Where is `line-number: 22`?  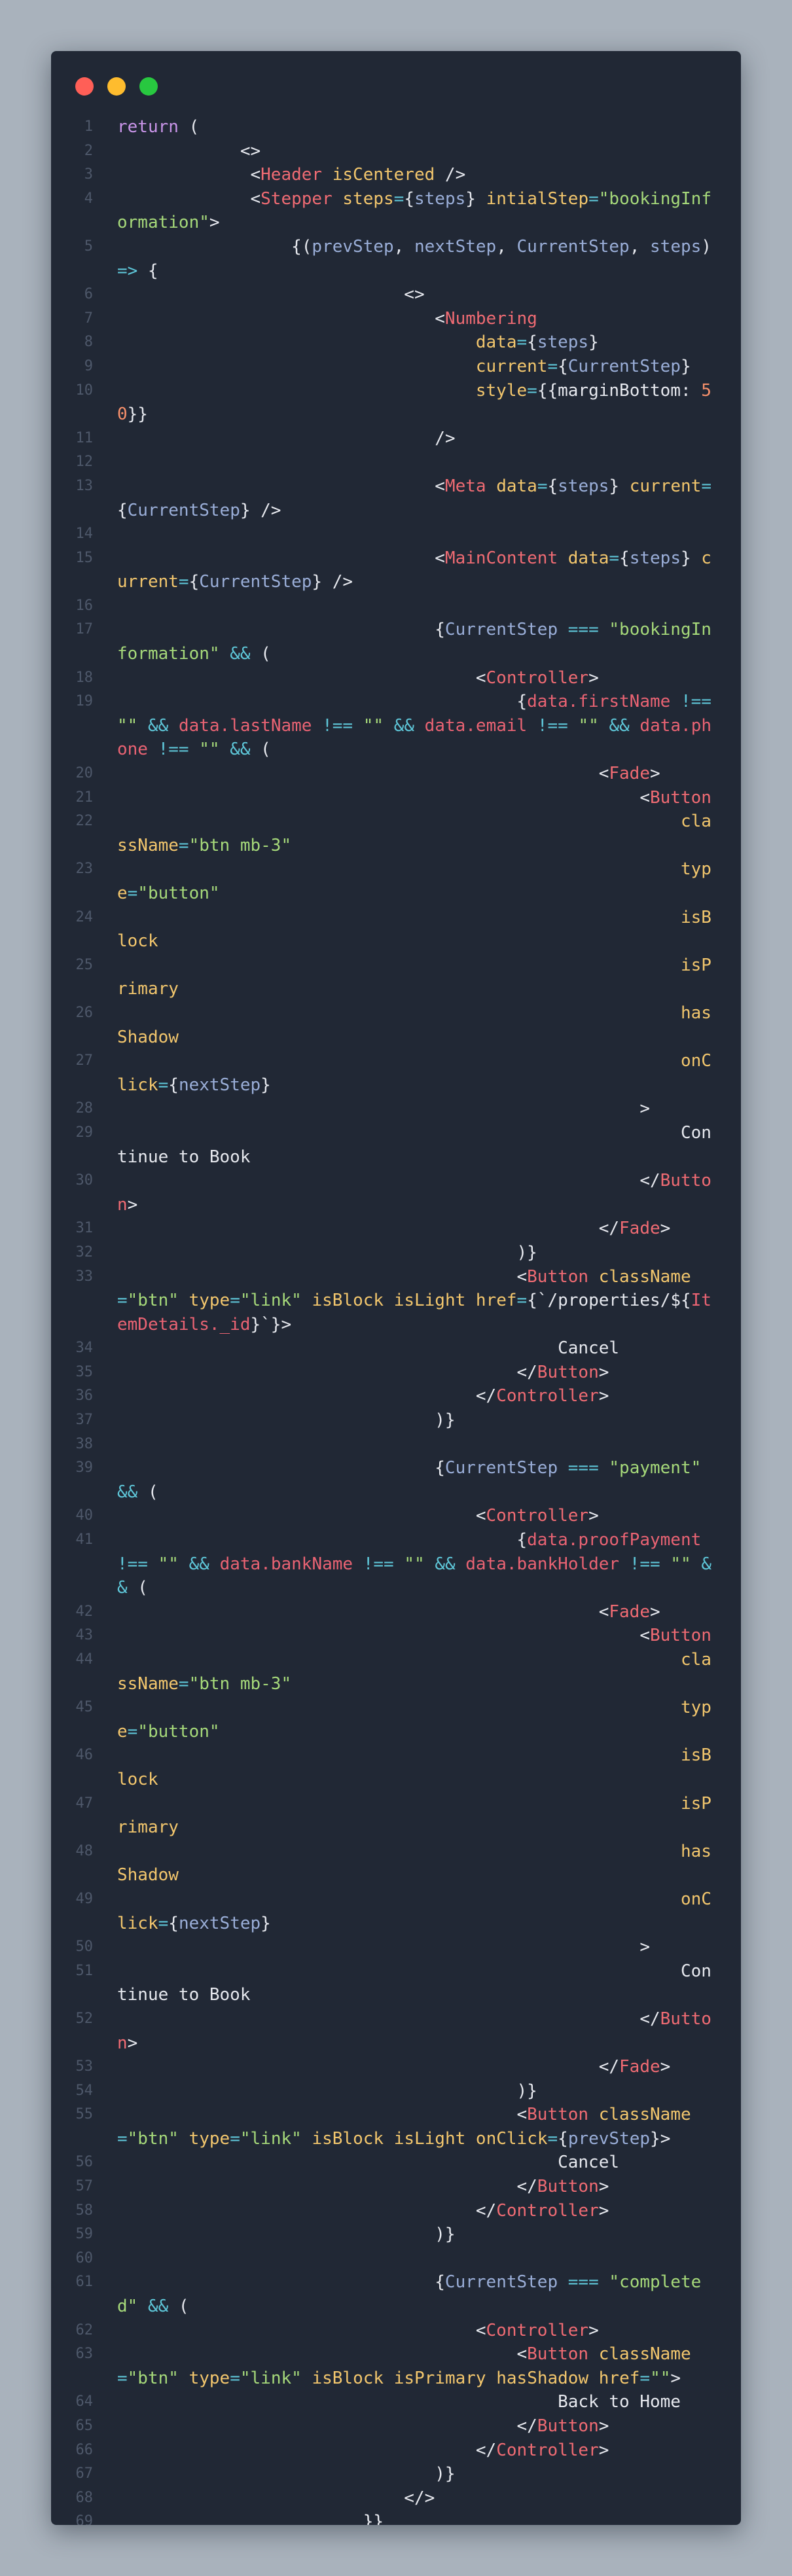
line-number: 22 is located at coordinates (84, 821).